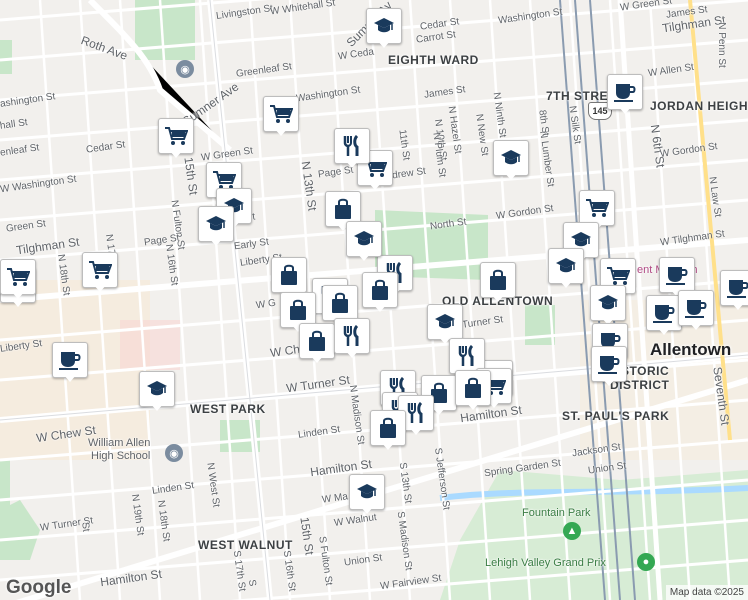  What do you see at coordinates (721, 45) in the screenshot?
I see `street-n-penn: N Penn St` at bounding box center [721, 45].